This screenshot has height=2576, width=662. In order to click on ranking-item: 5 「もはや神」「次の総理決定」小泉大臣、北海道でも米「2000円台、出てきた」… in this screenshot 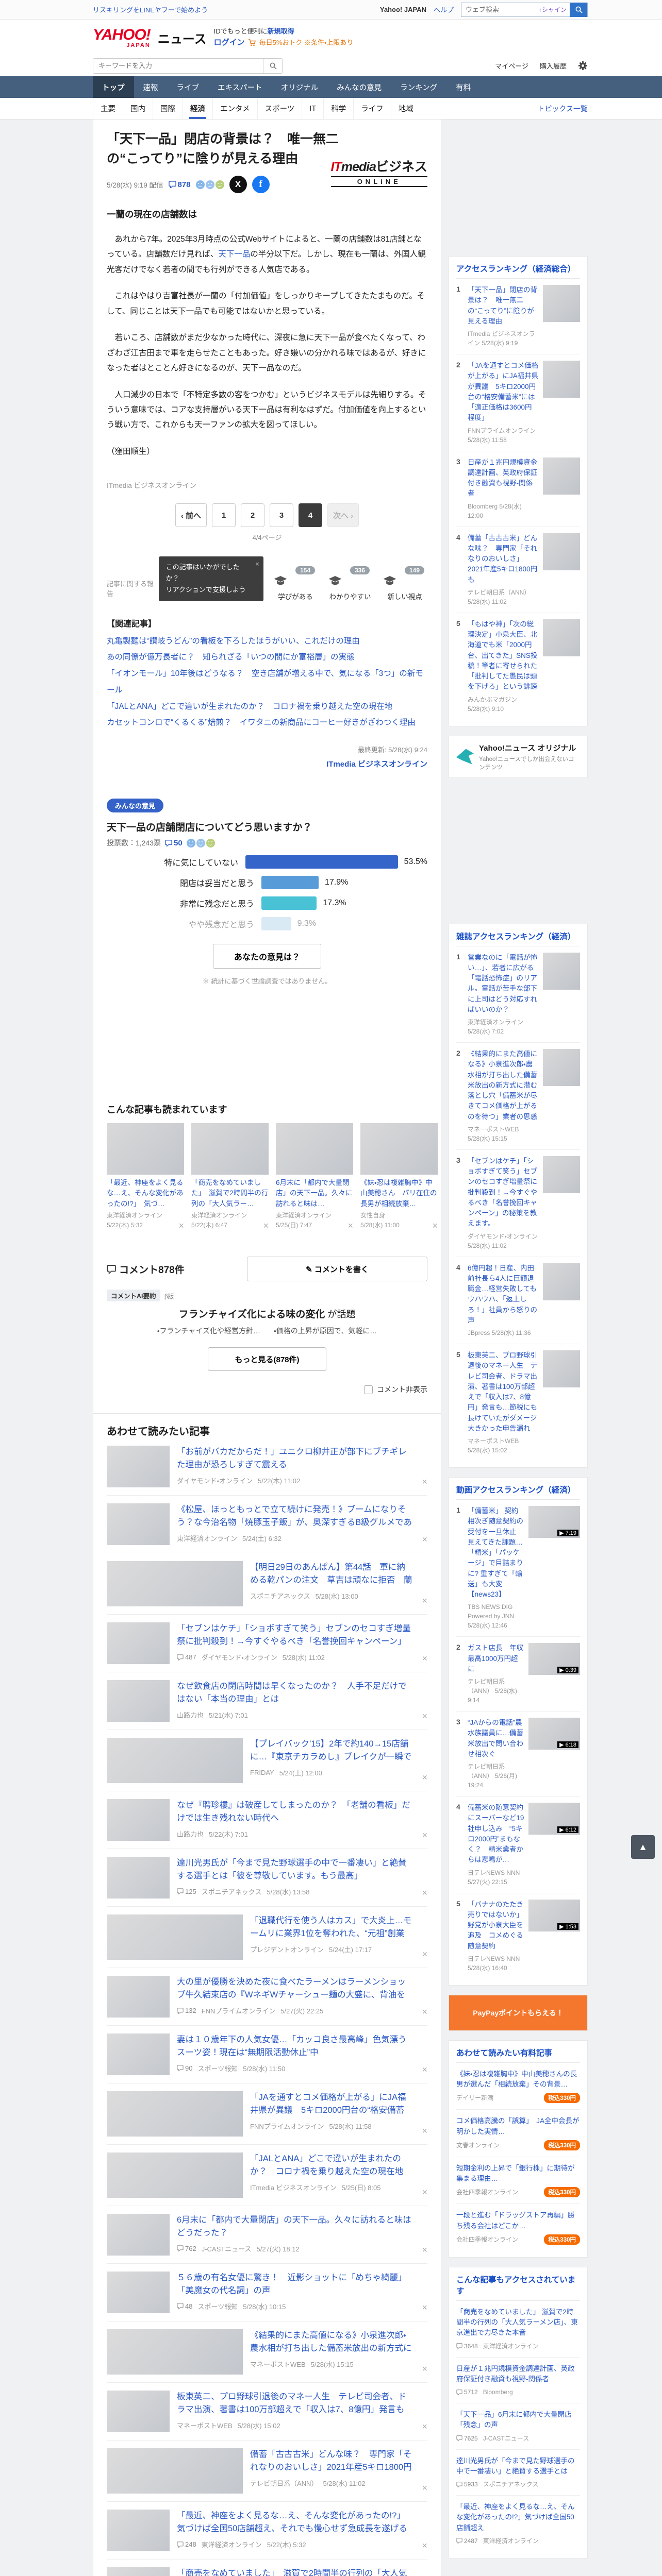, I will do `click(518, 666)`.